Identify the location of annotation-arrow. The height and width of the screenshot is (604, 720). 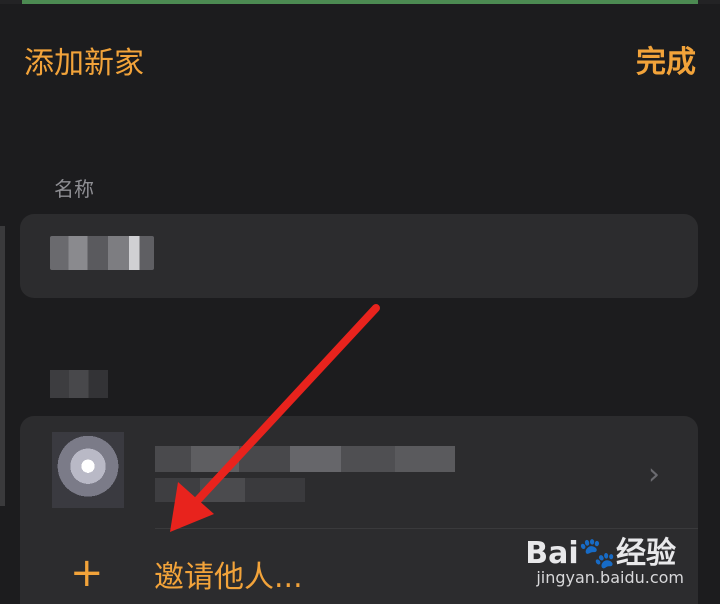
(275, 418).